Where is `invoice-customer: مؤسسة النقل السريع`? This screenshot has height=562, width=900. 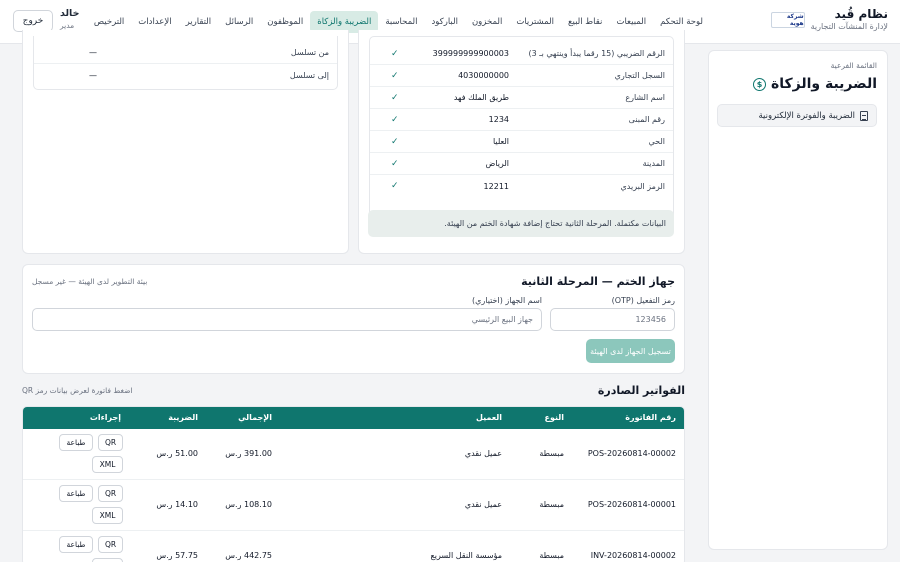 invoice-customer: مؤسسة النقل السريع is located at coordinates (466, 555).